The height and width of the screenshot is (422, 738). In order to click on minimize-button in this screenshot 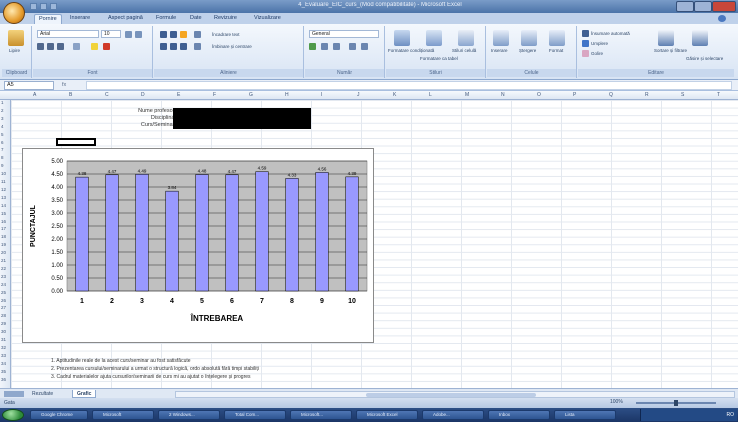, I will do `click(685, 6)`.